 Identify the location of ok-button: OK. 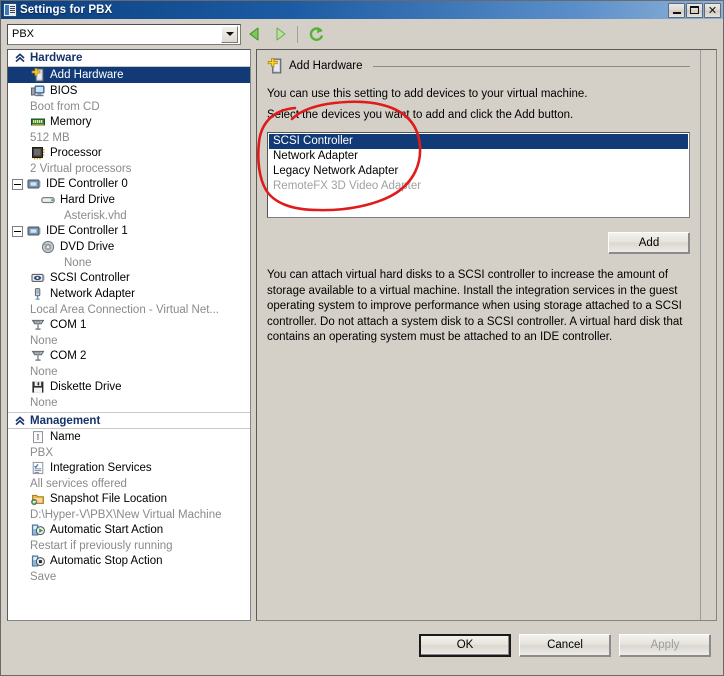
(465, 645).